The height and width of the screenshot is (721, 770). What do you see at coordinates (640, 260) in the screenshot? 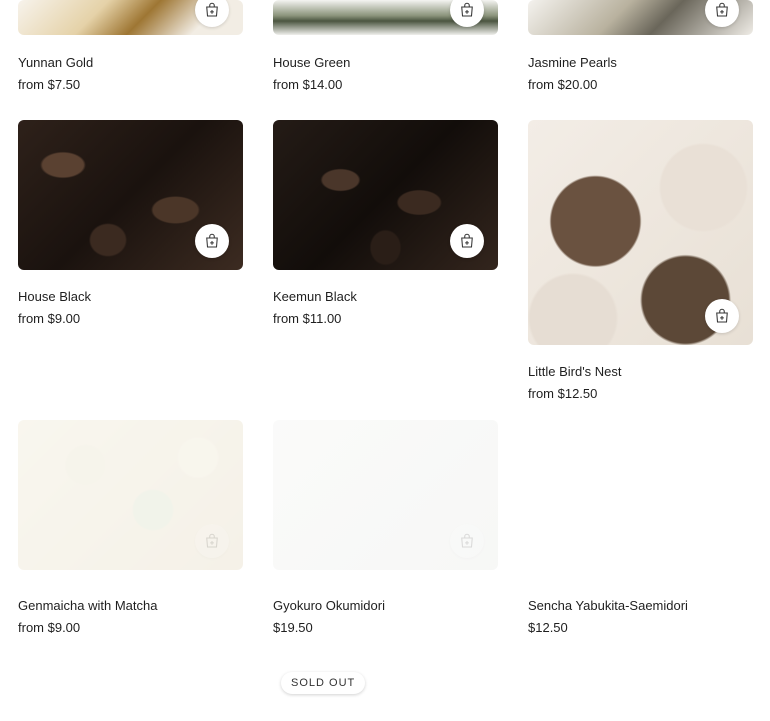
I see `product-card-little-birds-nest: Little Bird's Nest from $12.50` at bounding box center [640, 260].